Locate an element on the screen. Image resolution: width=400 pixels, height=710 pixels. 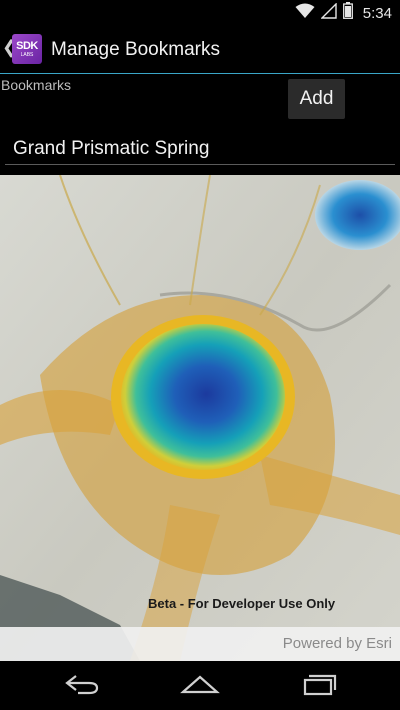
recent-apps-button is located at coordinates (319, 686).